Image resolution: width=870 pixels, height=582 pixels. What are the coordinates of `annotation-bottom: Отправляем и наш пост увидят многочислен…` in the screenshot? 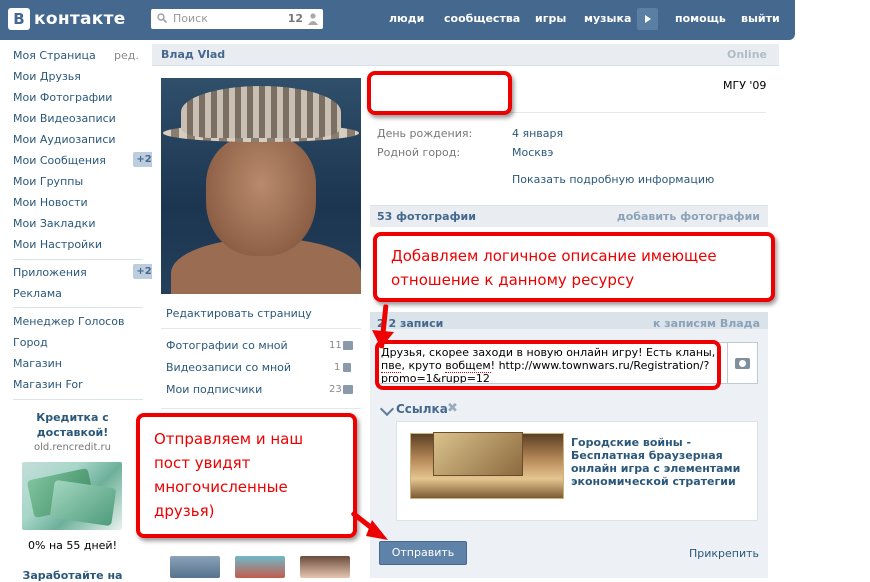 It's located at (246, 475).